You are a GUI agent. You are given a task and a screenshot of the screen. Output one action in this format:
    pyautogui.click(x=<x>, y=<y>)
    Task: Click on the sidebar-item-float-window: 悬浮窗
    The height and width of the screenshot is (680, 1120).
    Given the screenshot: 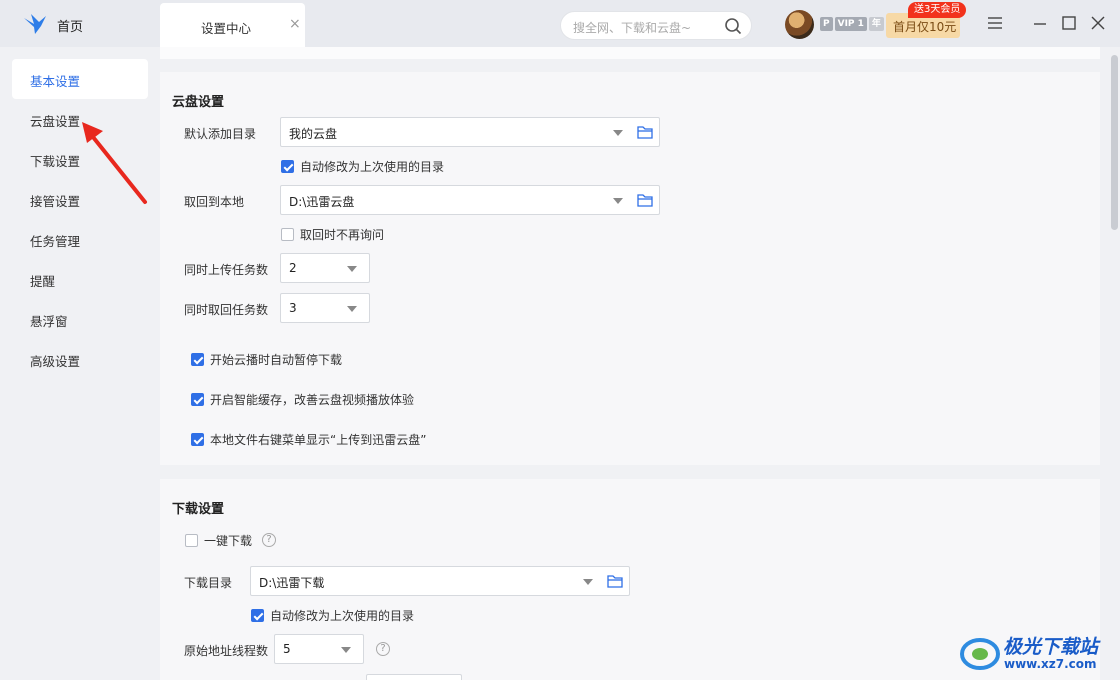 What is the action you would take?
    pyautogui.click(x=80, y=319)
    